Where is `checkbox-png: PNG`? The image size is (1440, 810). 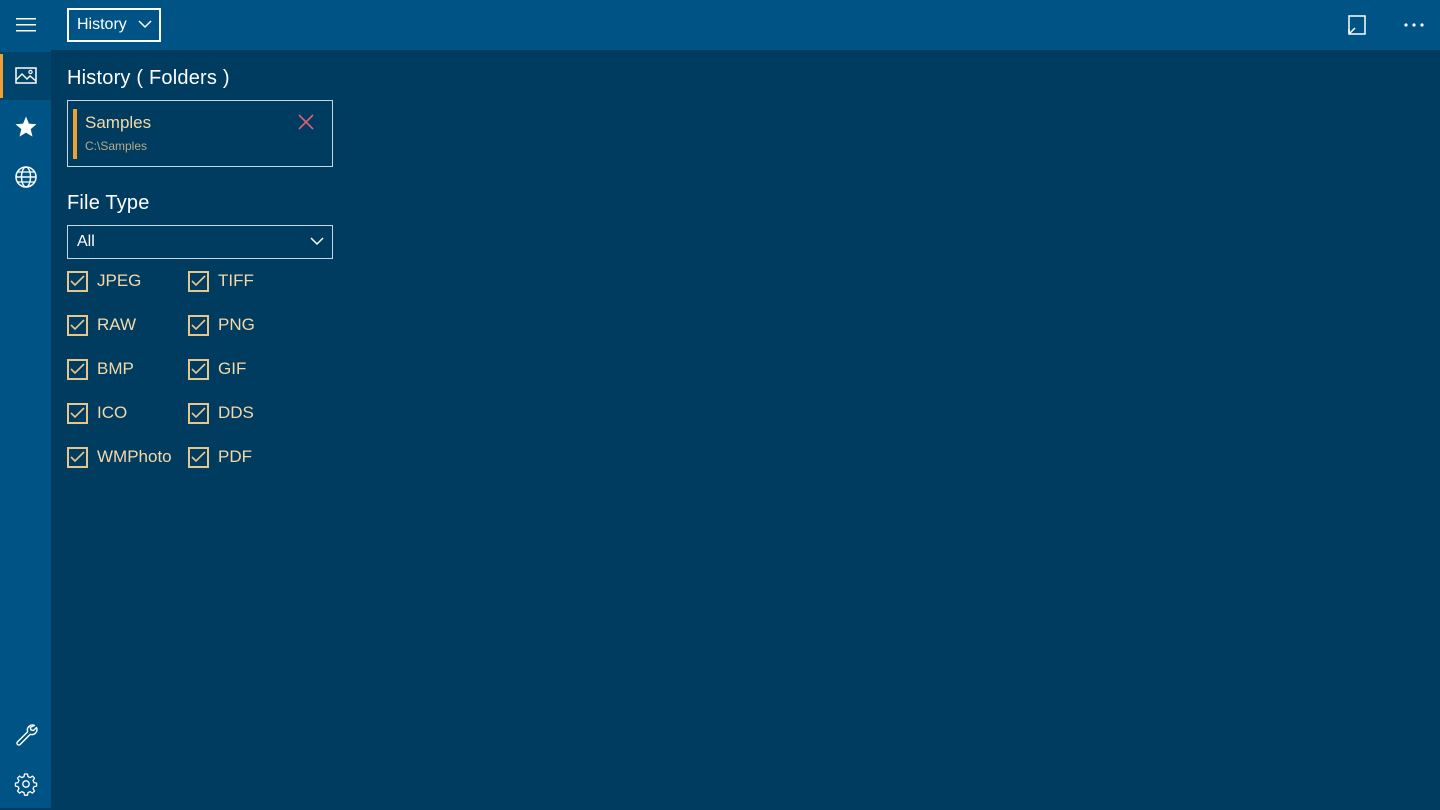 checkbox-png: PNG is located at coordinates (221, 325).